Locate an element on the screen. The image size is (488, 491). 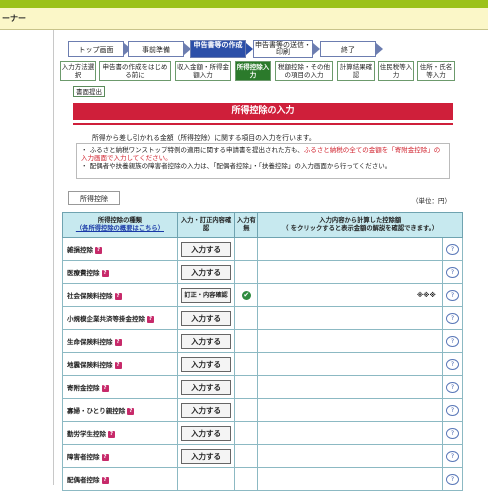
table-row: 配偶者控除?? is located at coordinates (263, 479).